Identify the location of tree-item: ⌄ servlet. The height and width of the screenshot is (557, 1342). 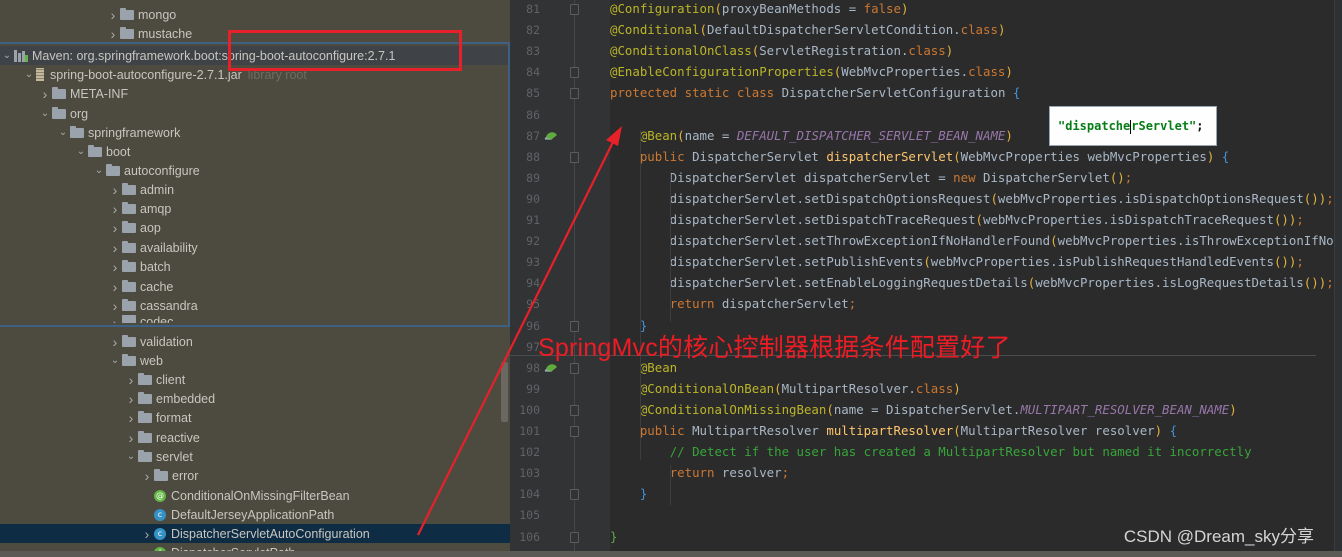
(255, 456).